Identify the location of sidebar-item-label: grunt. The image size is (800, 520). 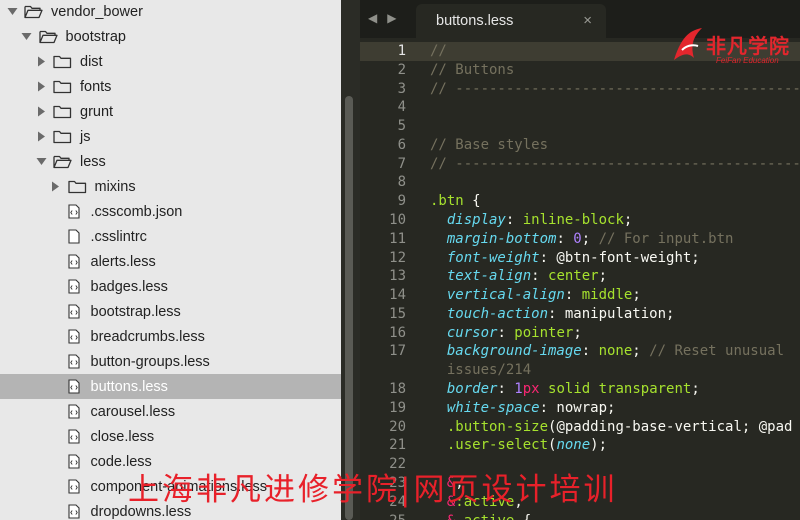
(97, 111).